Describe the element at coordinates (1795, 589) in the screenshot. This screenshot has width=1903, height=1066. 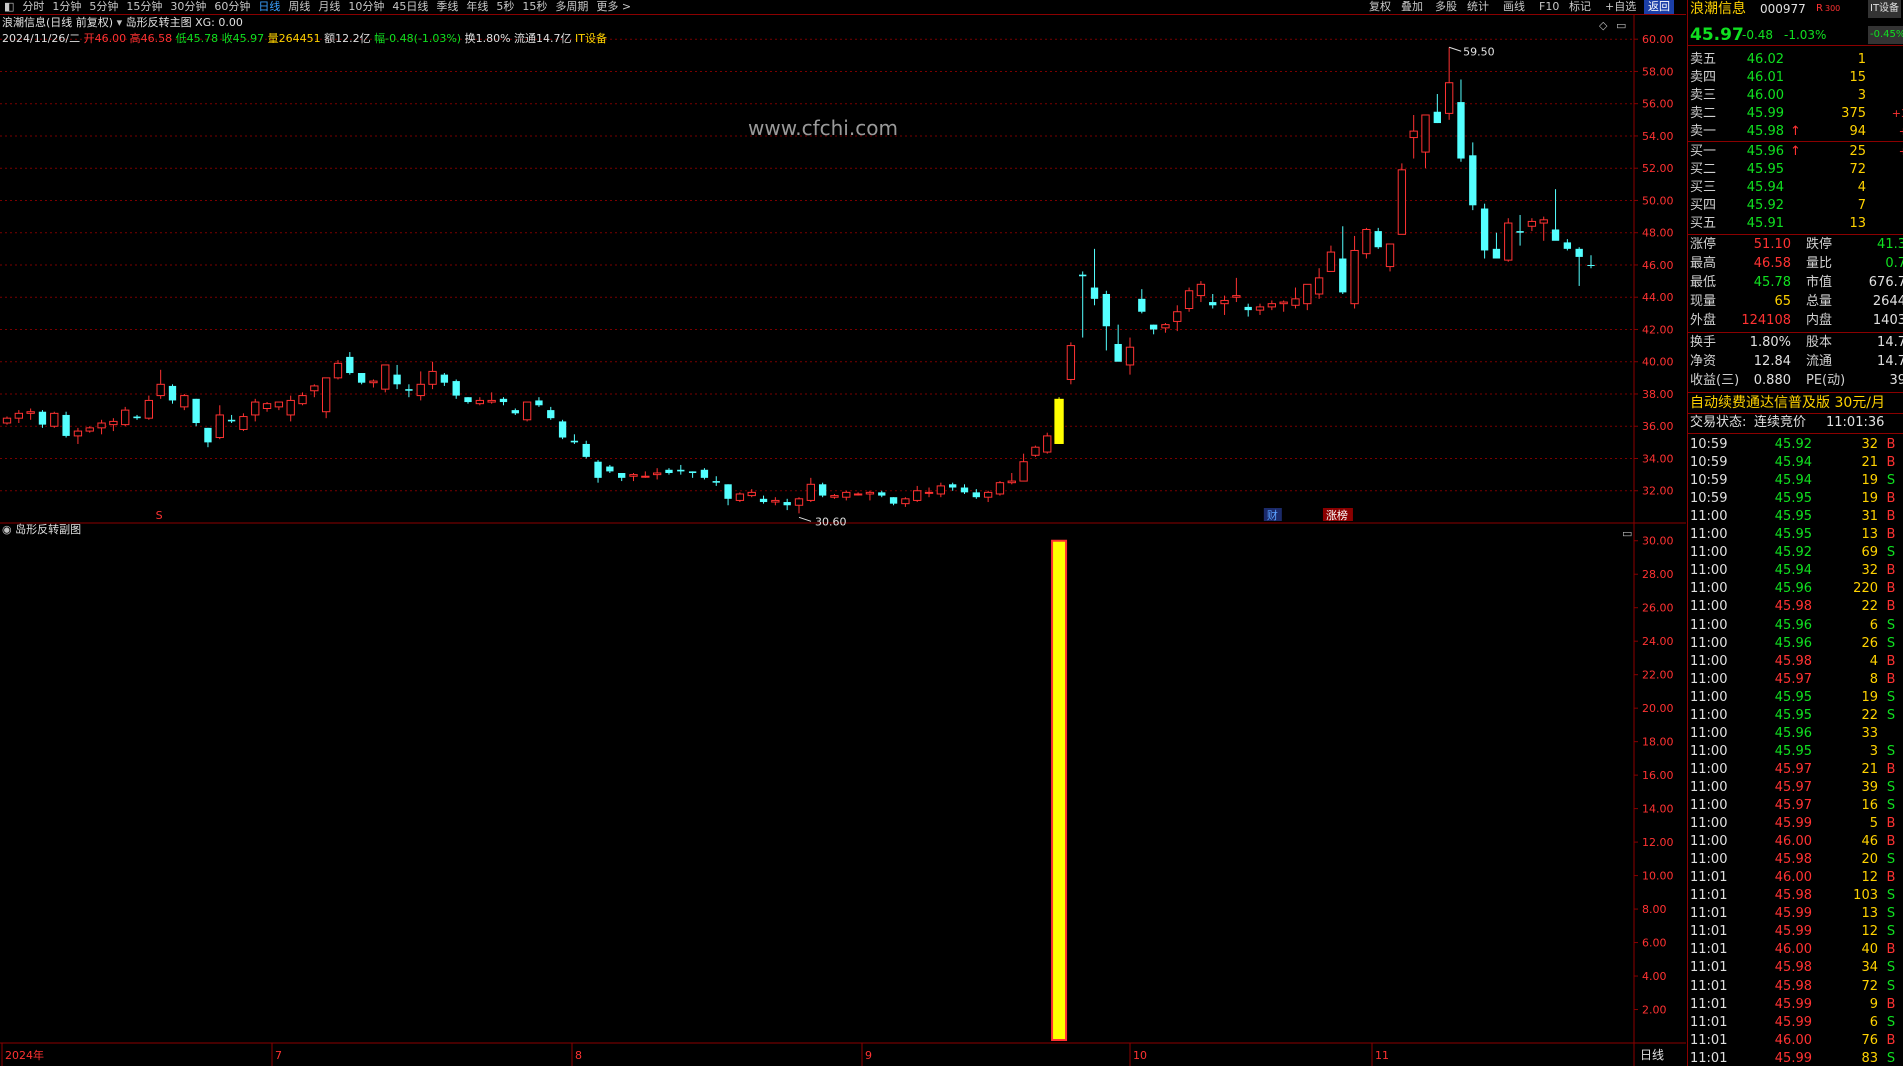
I see `tick-row: 11:00 45.96 220 B` at that location.